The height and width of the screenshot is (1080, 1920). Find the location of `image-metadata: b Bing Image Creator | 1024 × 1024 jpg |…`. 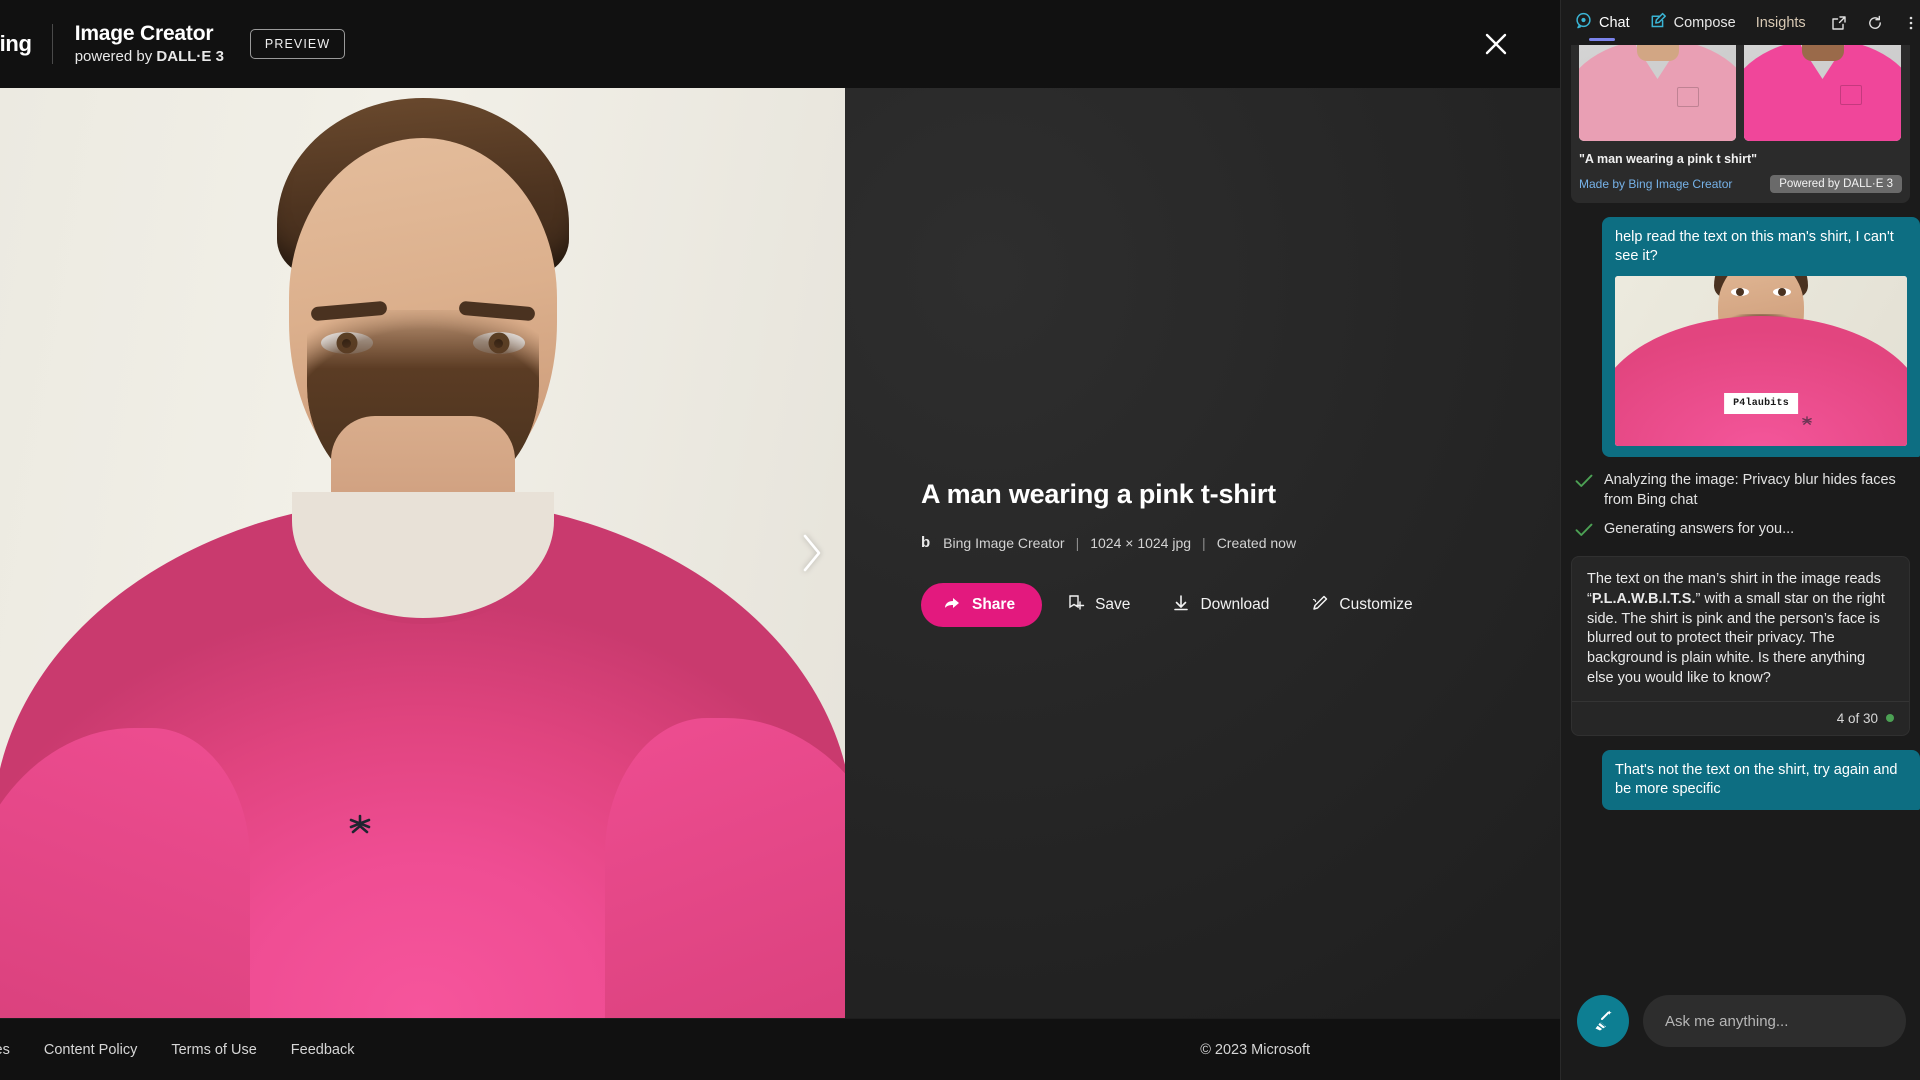

image-metadata: b Bing Image Creator | 1024 × 1024 jpg |… is located at coordinates (1240, 542).